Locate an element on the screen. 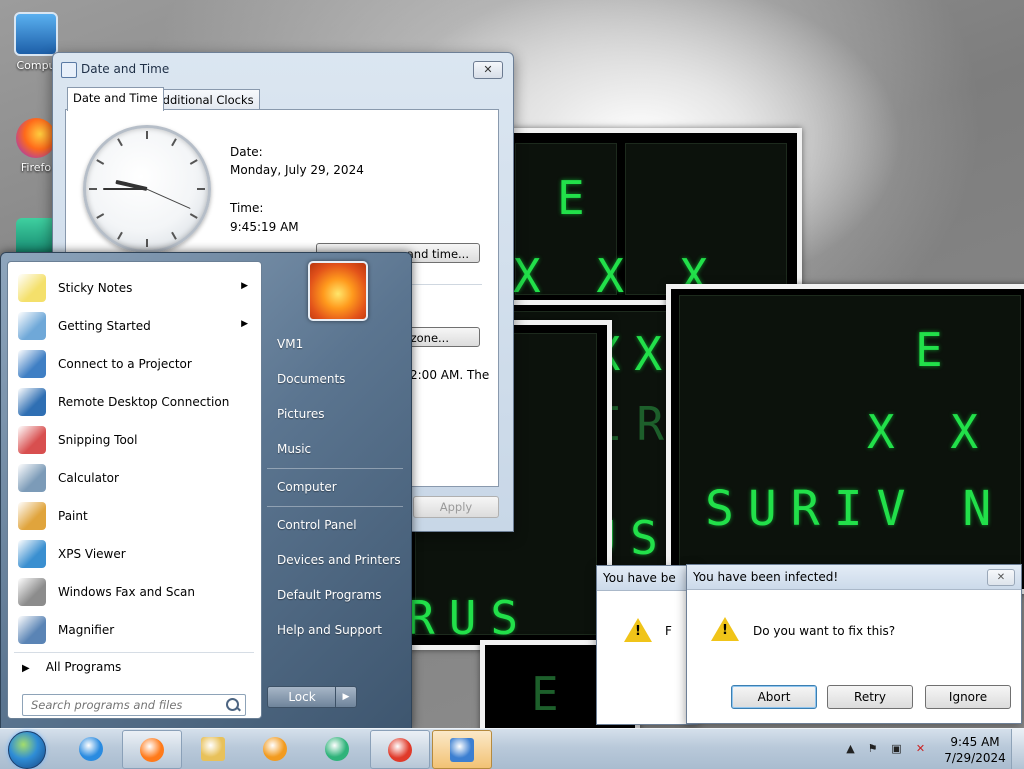  start-link-user: VM1 is located at coordinates (290, 344).